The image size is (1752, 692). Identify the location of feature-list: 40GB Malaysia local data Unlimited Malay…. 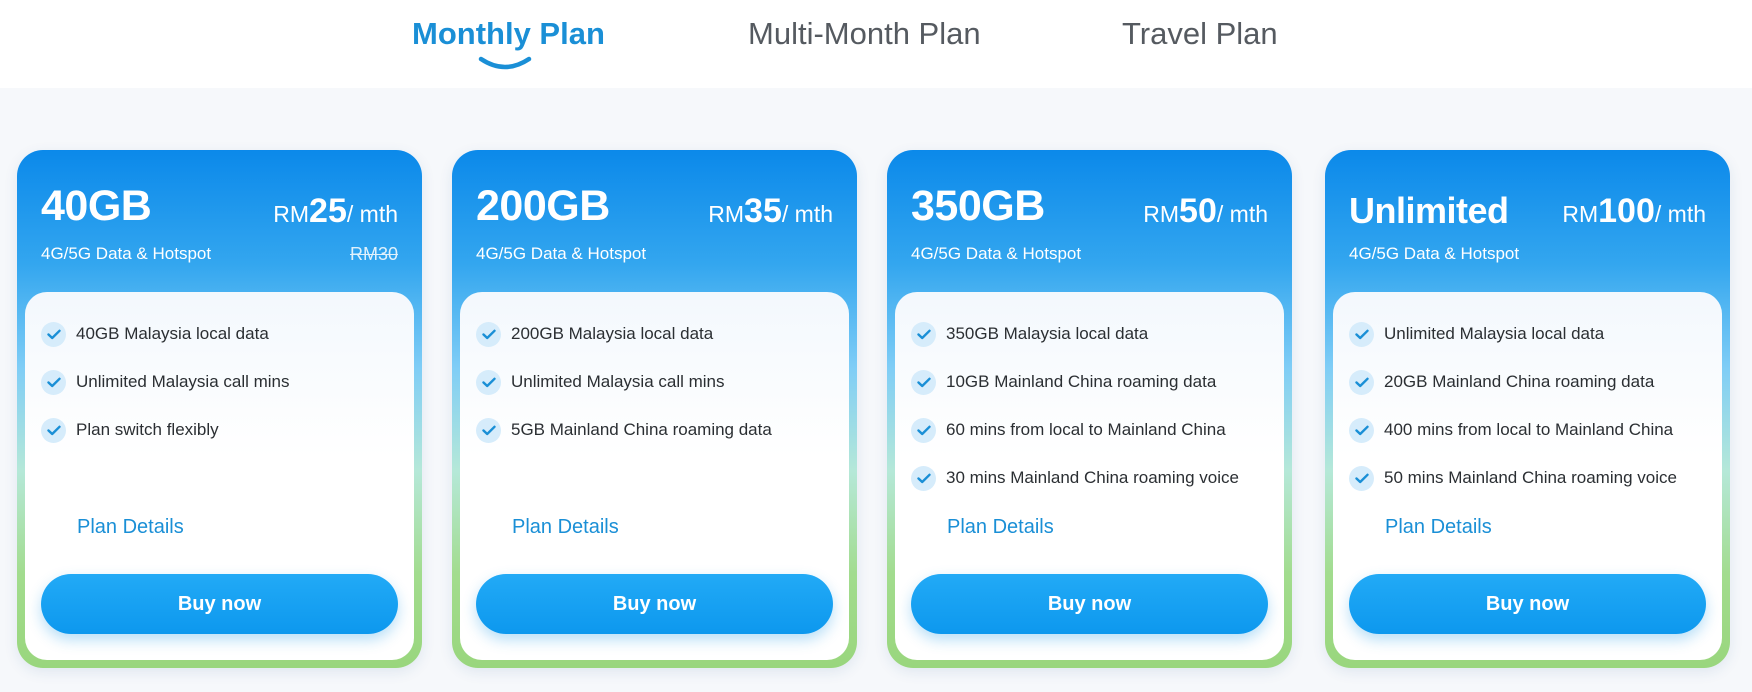
(221, 395).